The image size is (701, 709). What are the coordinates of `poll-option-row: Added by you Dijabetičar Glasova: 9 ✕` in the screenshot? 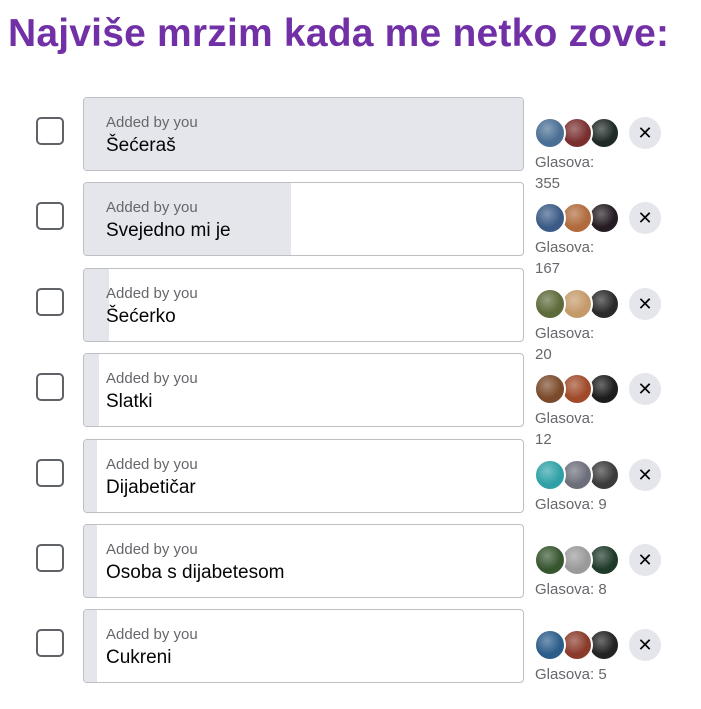 It's located at (350, 477).